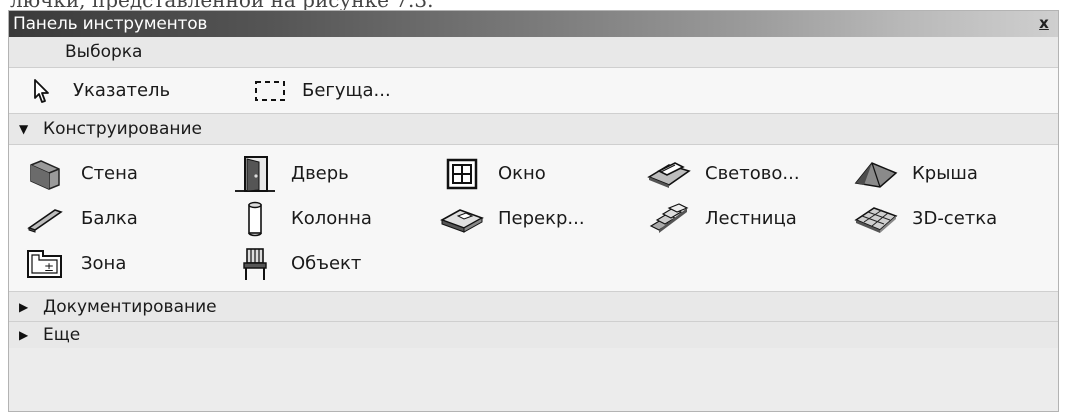  I want to click on construction-tools-row: ± Зона Объект, so click(540, 263).